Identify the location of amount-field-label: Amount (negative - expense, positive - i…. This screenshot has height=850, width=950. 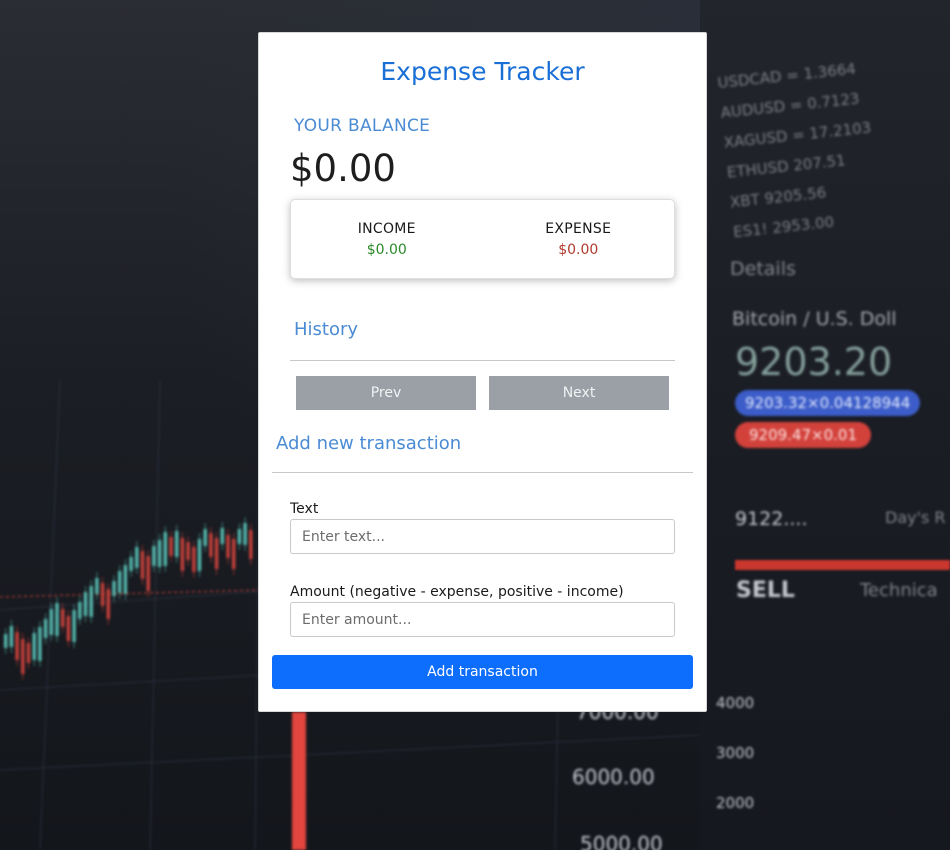
(457, 592).